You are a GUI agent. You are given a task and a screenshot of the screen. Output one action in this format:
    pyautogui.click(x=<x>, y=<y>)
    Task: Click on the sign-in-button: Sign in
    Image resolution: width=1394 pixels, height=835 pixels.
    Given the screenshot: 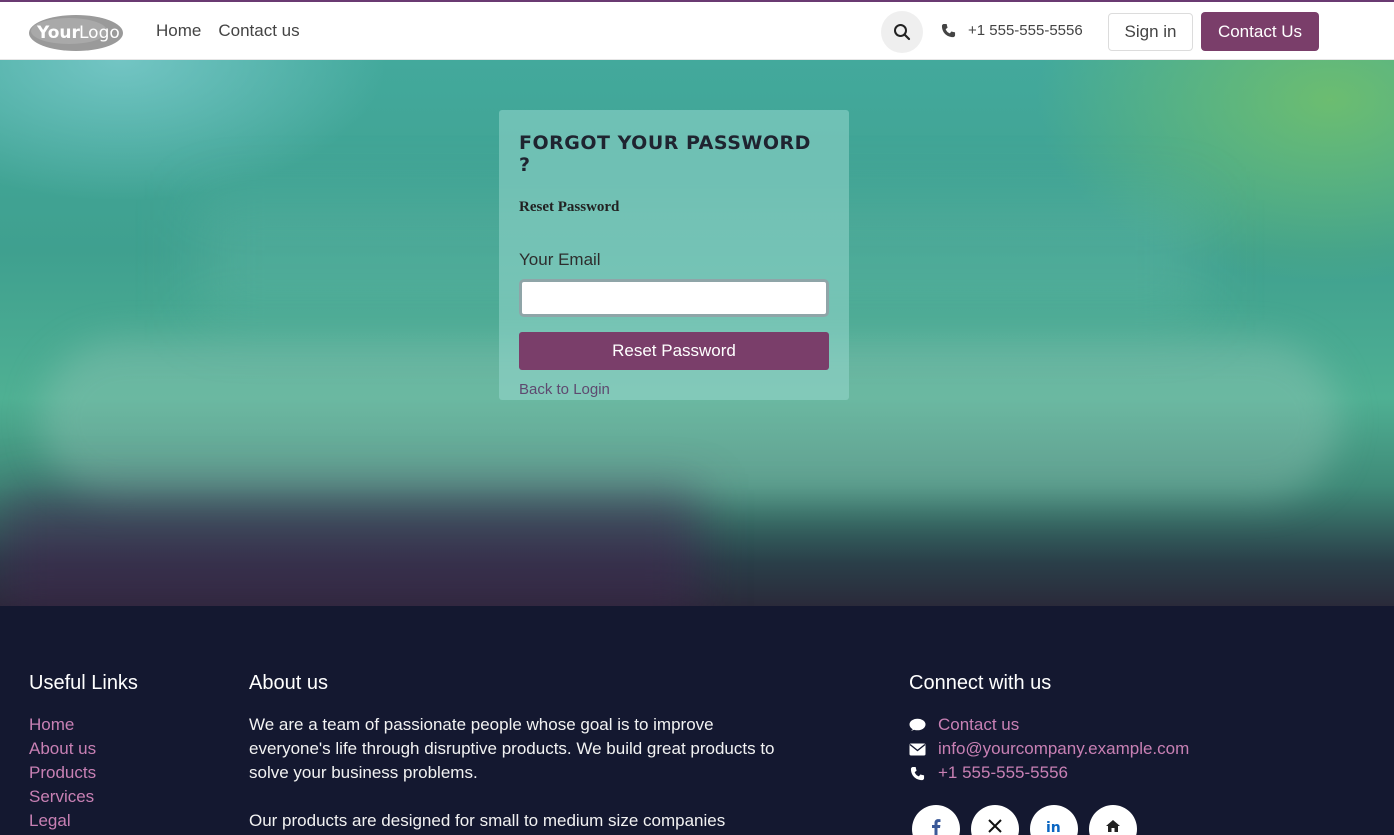 What is the action you would take?
    pyautogui.click(x=1150, y=32)
    